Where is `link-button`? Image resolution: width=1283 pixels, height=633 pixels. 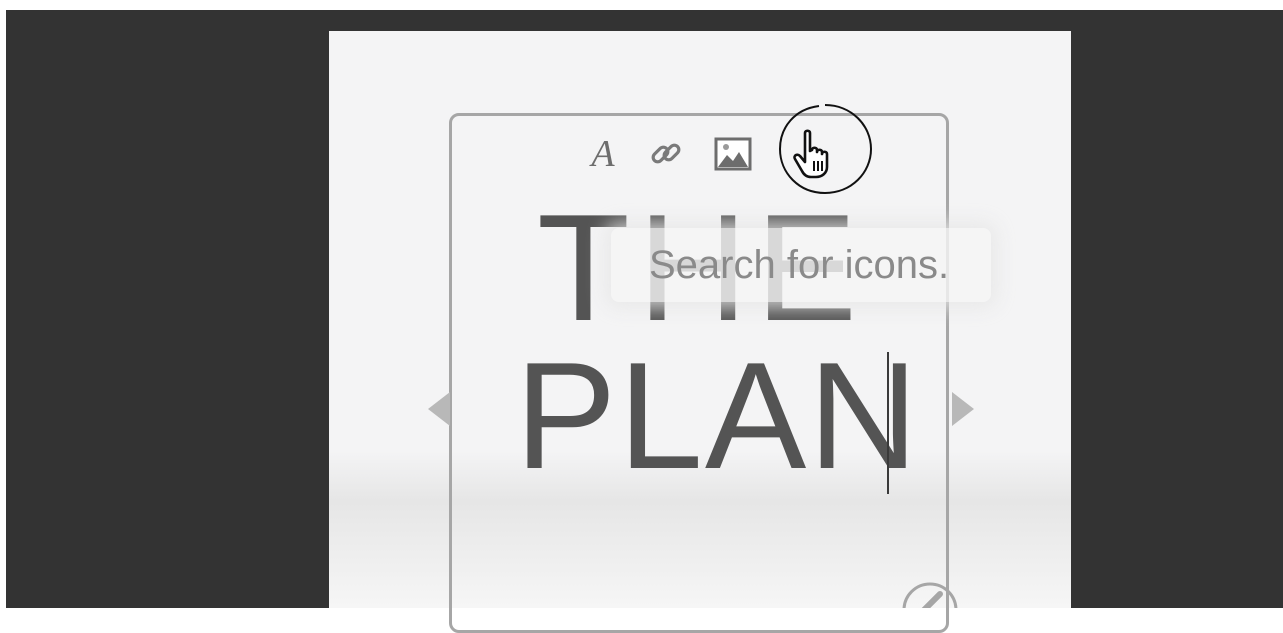
link-button is located at coordinates (666, 154).